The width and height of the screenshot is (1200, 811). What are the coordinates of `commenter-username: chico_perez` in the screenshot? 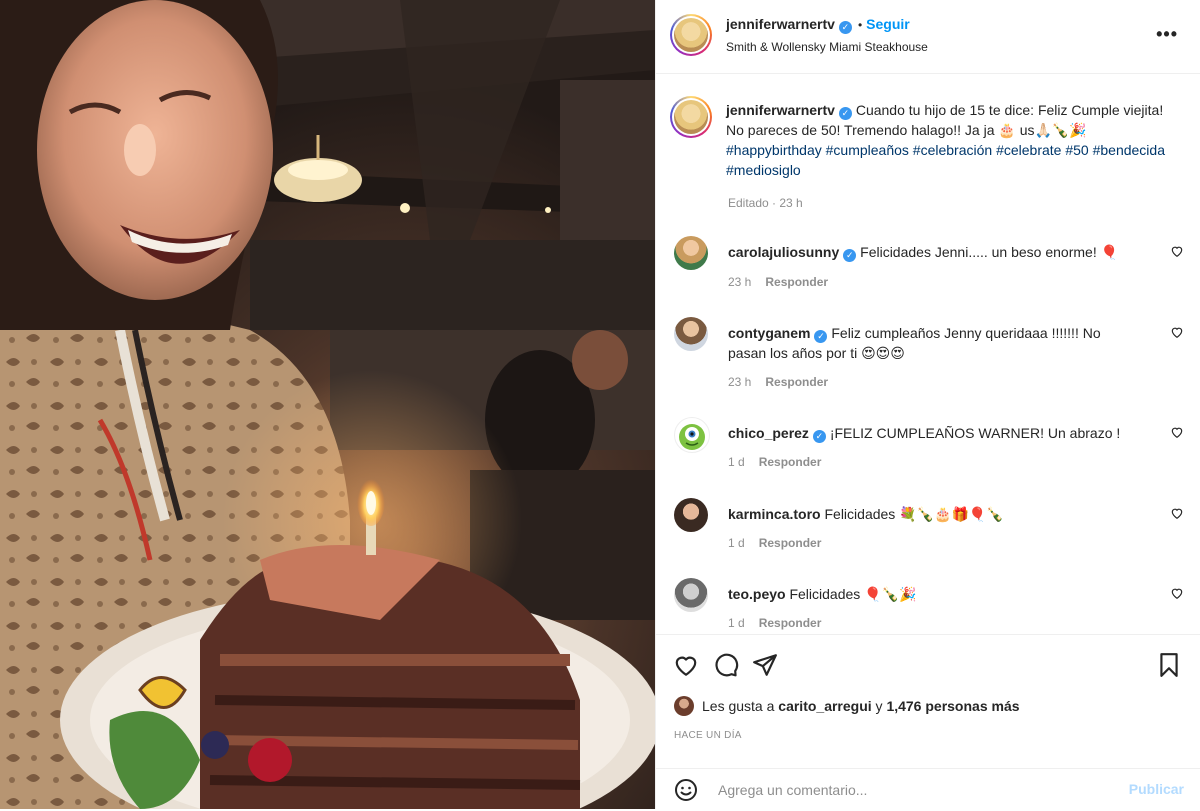 It's located at (768, 433).